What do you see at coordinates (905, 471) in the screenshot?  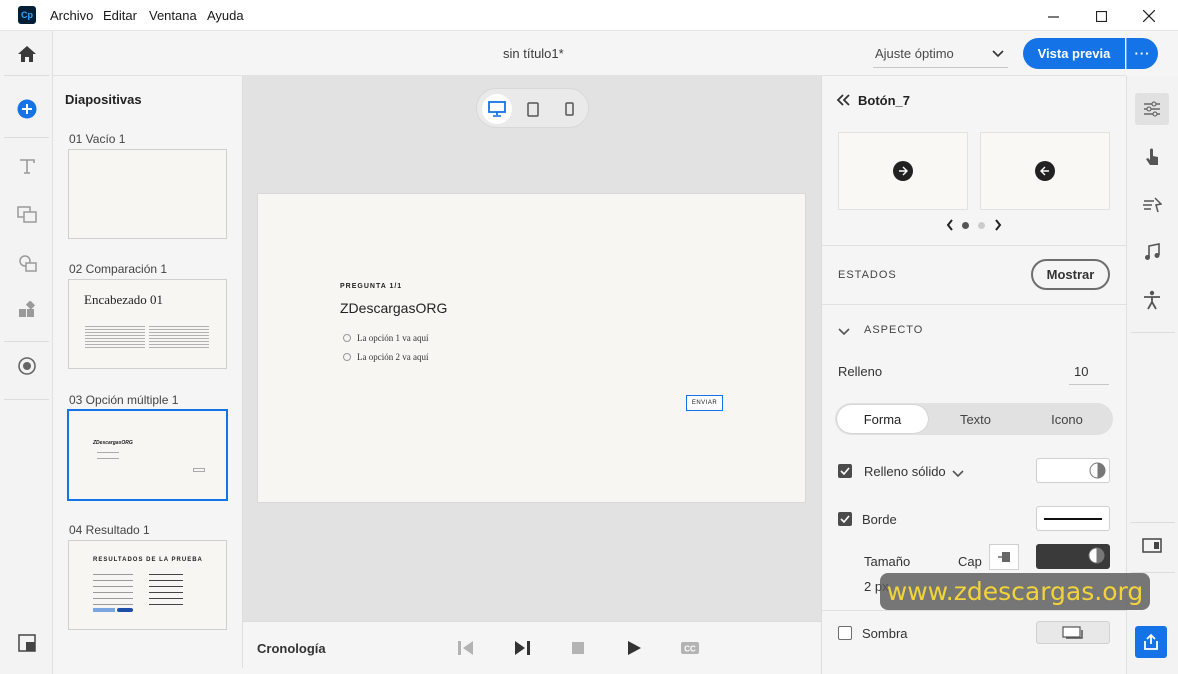 I see `solid-fill-label: Relleno sólido` at bounding box center [905, 471].